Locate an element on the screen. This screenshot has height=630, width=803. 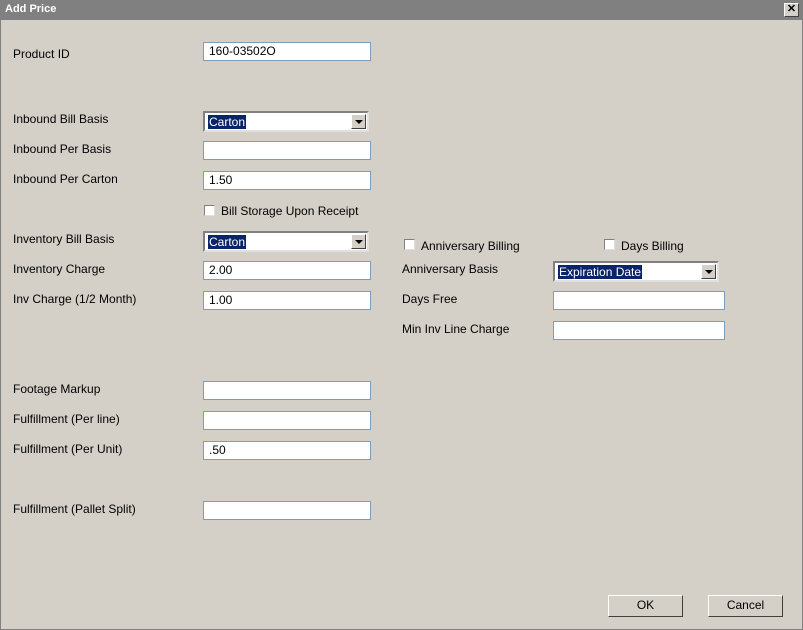
anniversary-basis-label: Anniversary Basis is located at coordinates (450, 269).